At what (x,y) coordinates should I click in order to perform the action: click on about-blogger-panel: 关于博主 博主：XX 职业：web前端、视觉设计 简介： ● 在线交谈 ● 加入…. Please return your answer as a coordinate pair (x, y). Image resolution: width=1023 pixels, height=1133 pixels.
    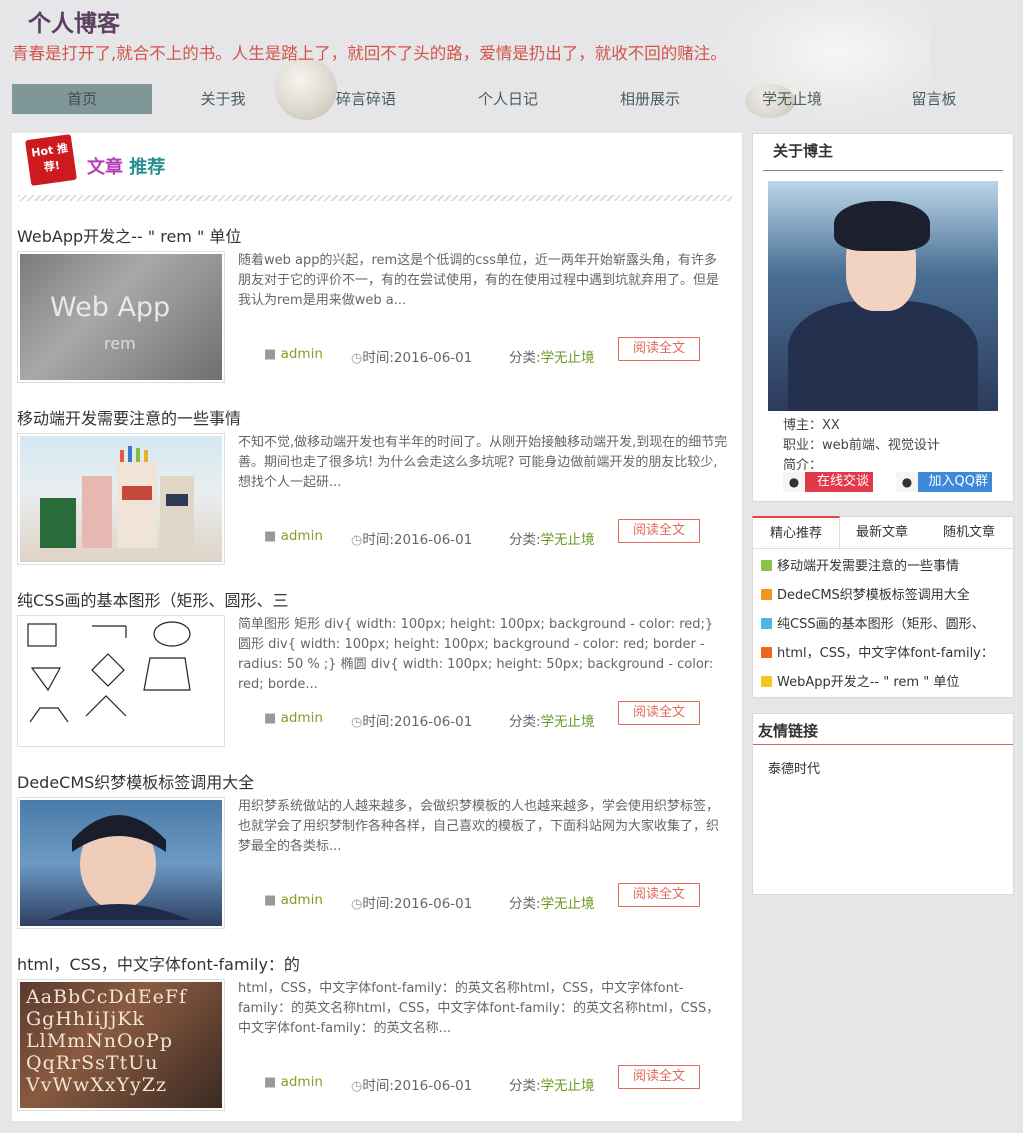
    Looking at the image, I should click on (883, 317).